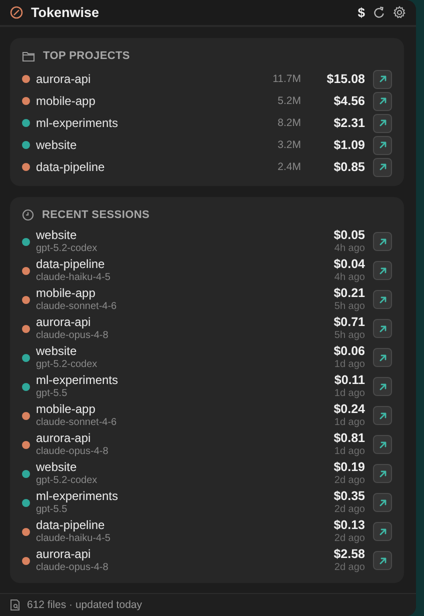  I want to click on session-cost: $0.71, so click(349, 322).